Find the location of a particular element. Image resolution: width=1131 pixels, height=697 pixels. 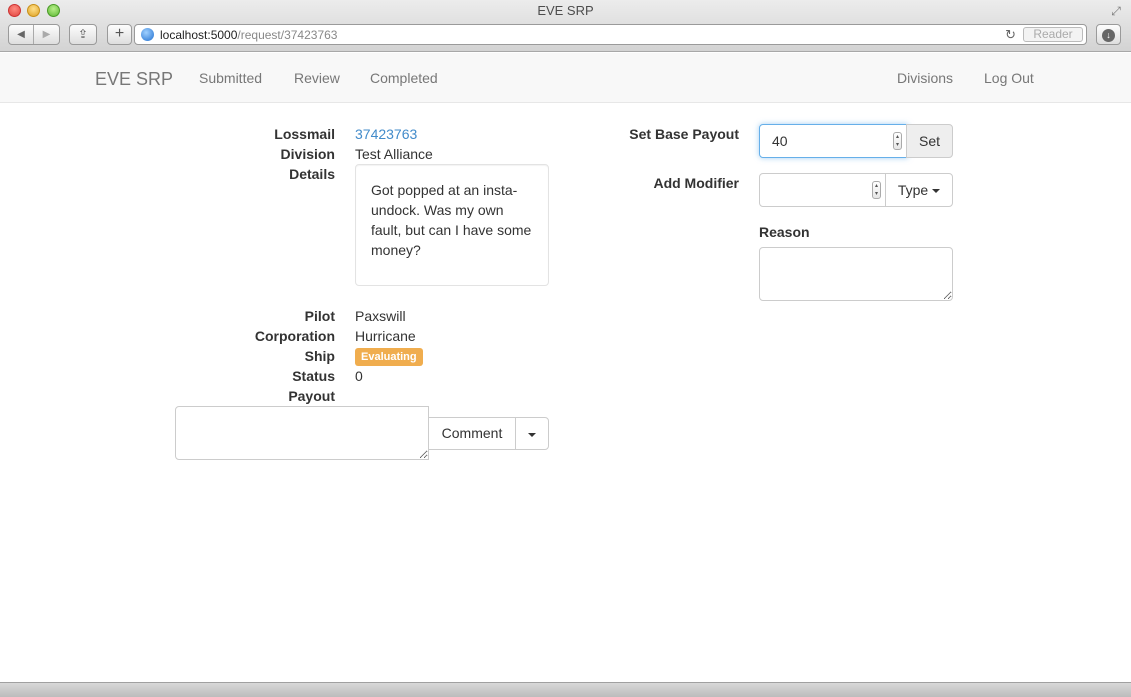

modifier-spinner: ▴ ▾ is located at coordinates (876, 190).